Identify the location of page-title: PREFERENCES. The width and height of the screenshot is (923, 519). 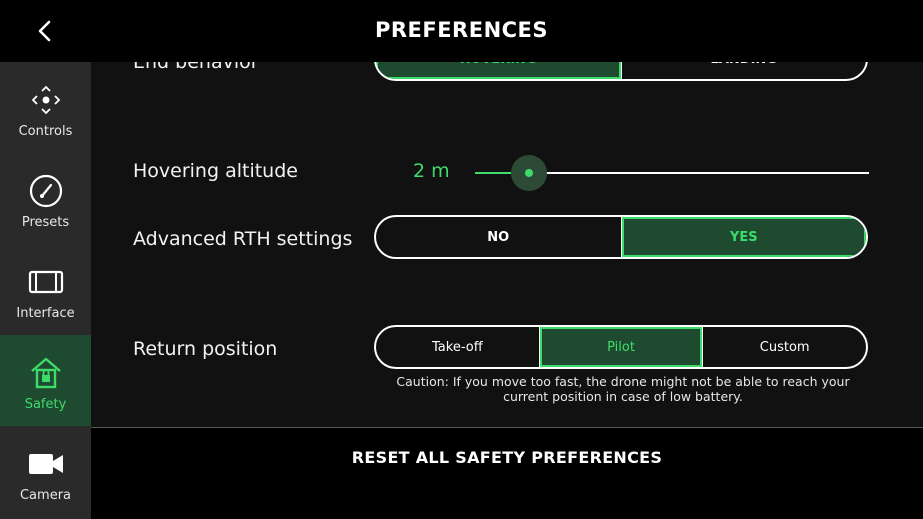
(461, 30).